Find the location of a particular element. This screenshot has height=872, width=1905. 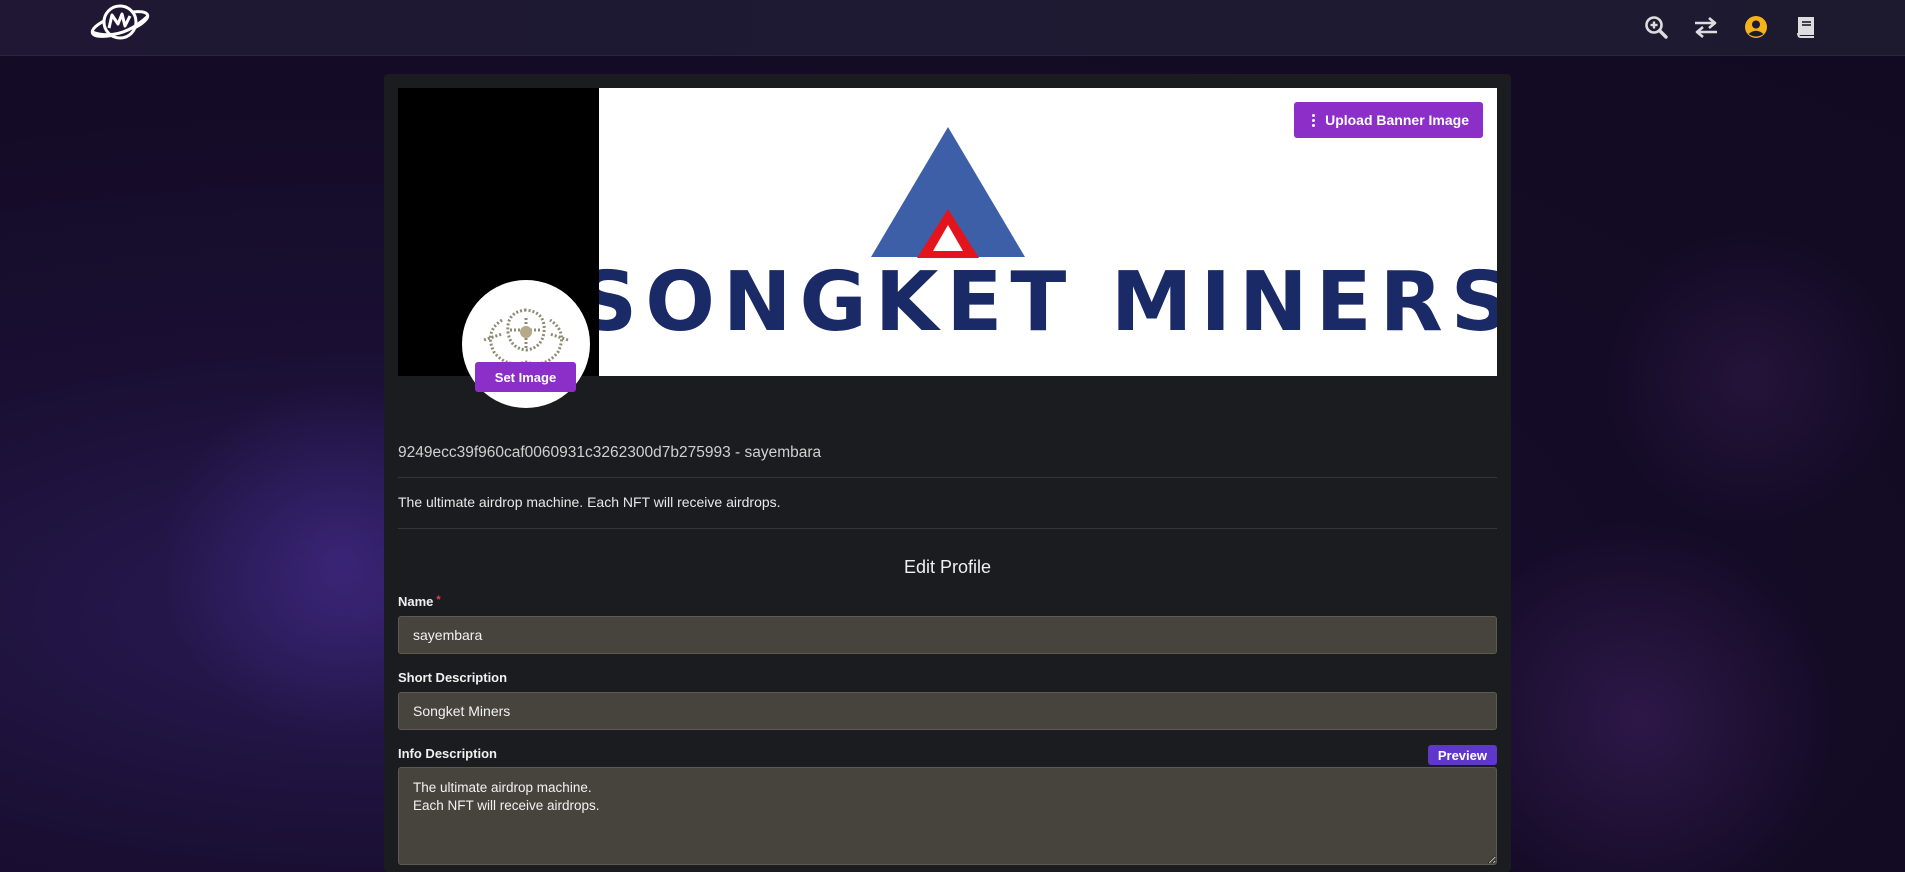

edit-profile-title: Edit Profile is located at coordinates (947, 567).